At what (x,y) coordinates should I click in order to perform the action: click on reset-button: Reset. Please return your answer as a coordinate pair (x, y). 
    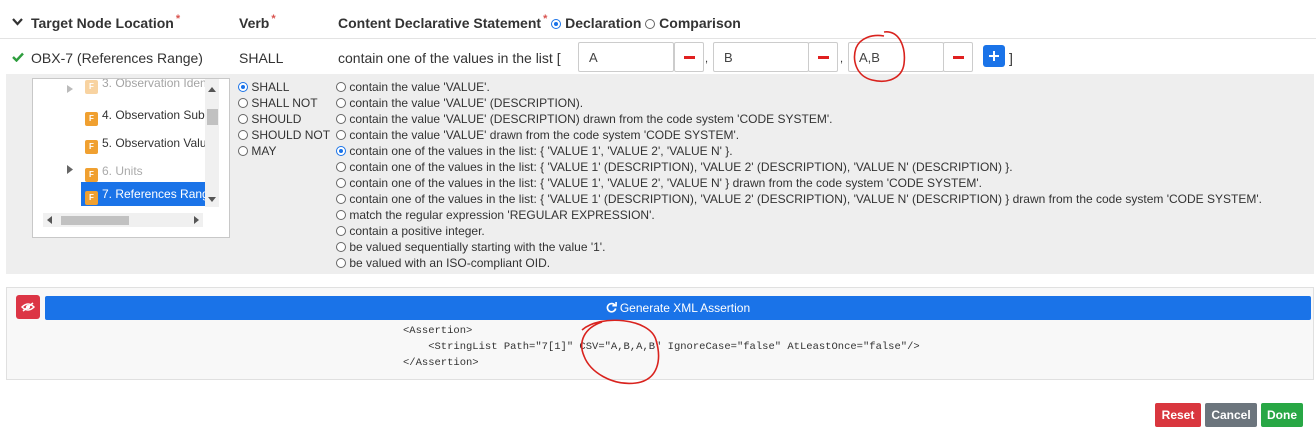
    Looking at the image, I should click on (1178, 415).